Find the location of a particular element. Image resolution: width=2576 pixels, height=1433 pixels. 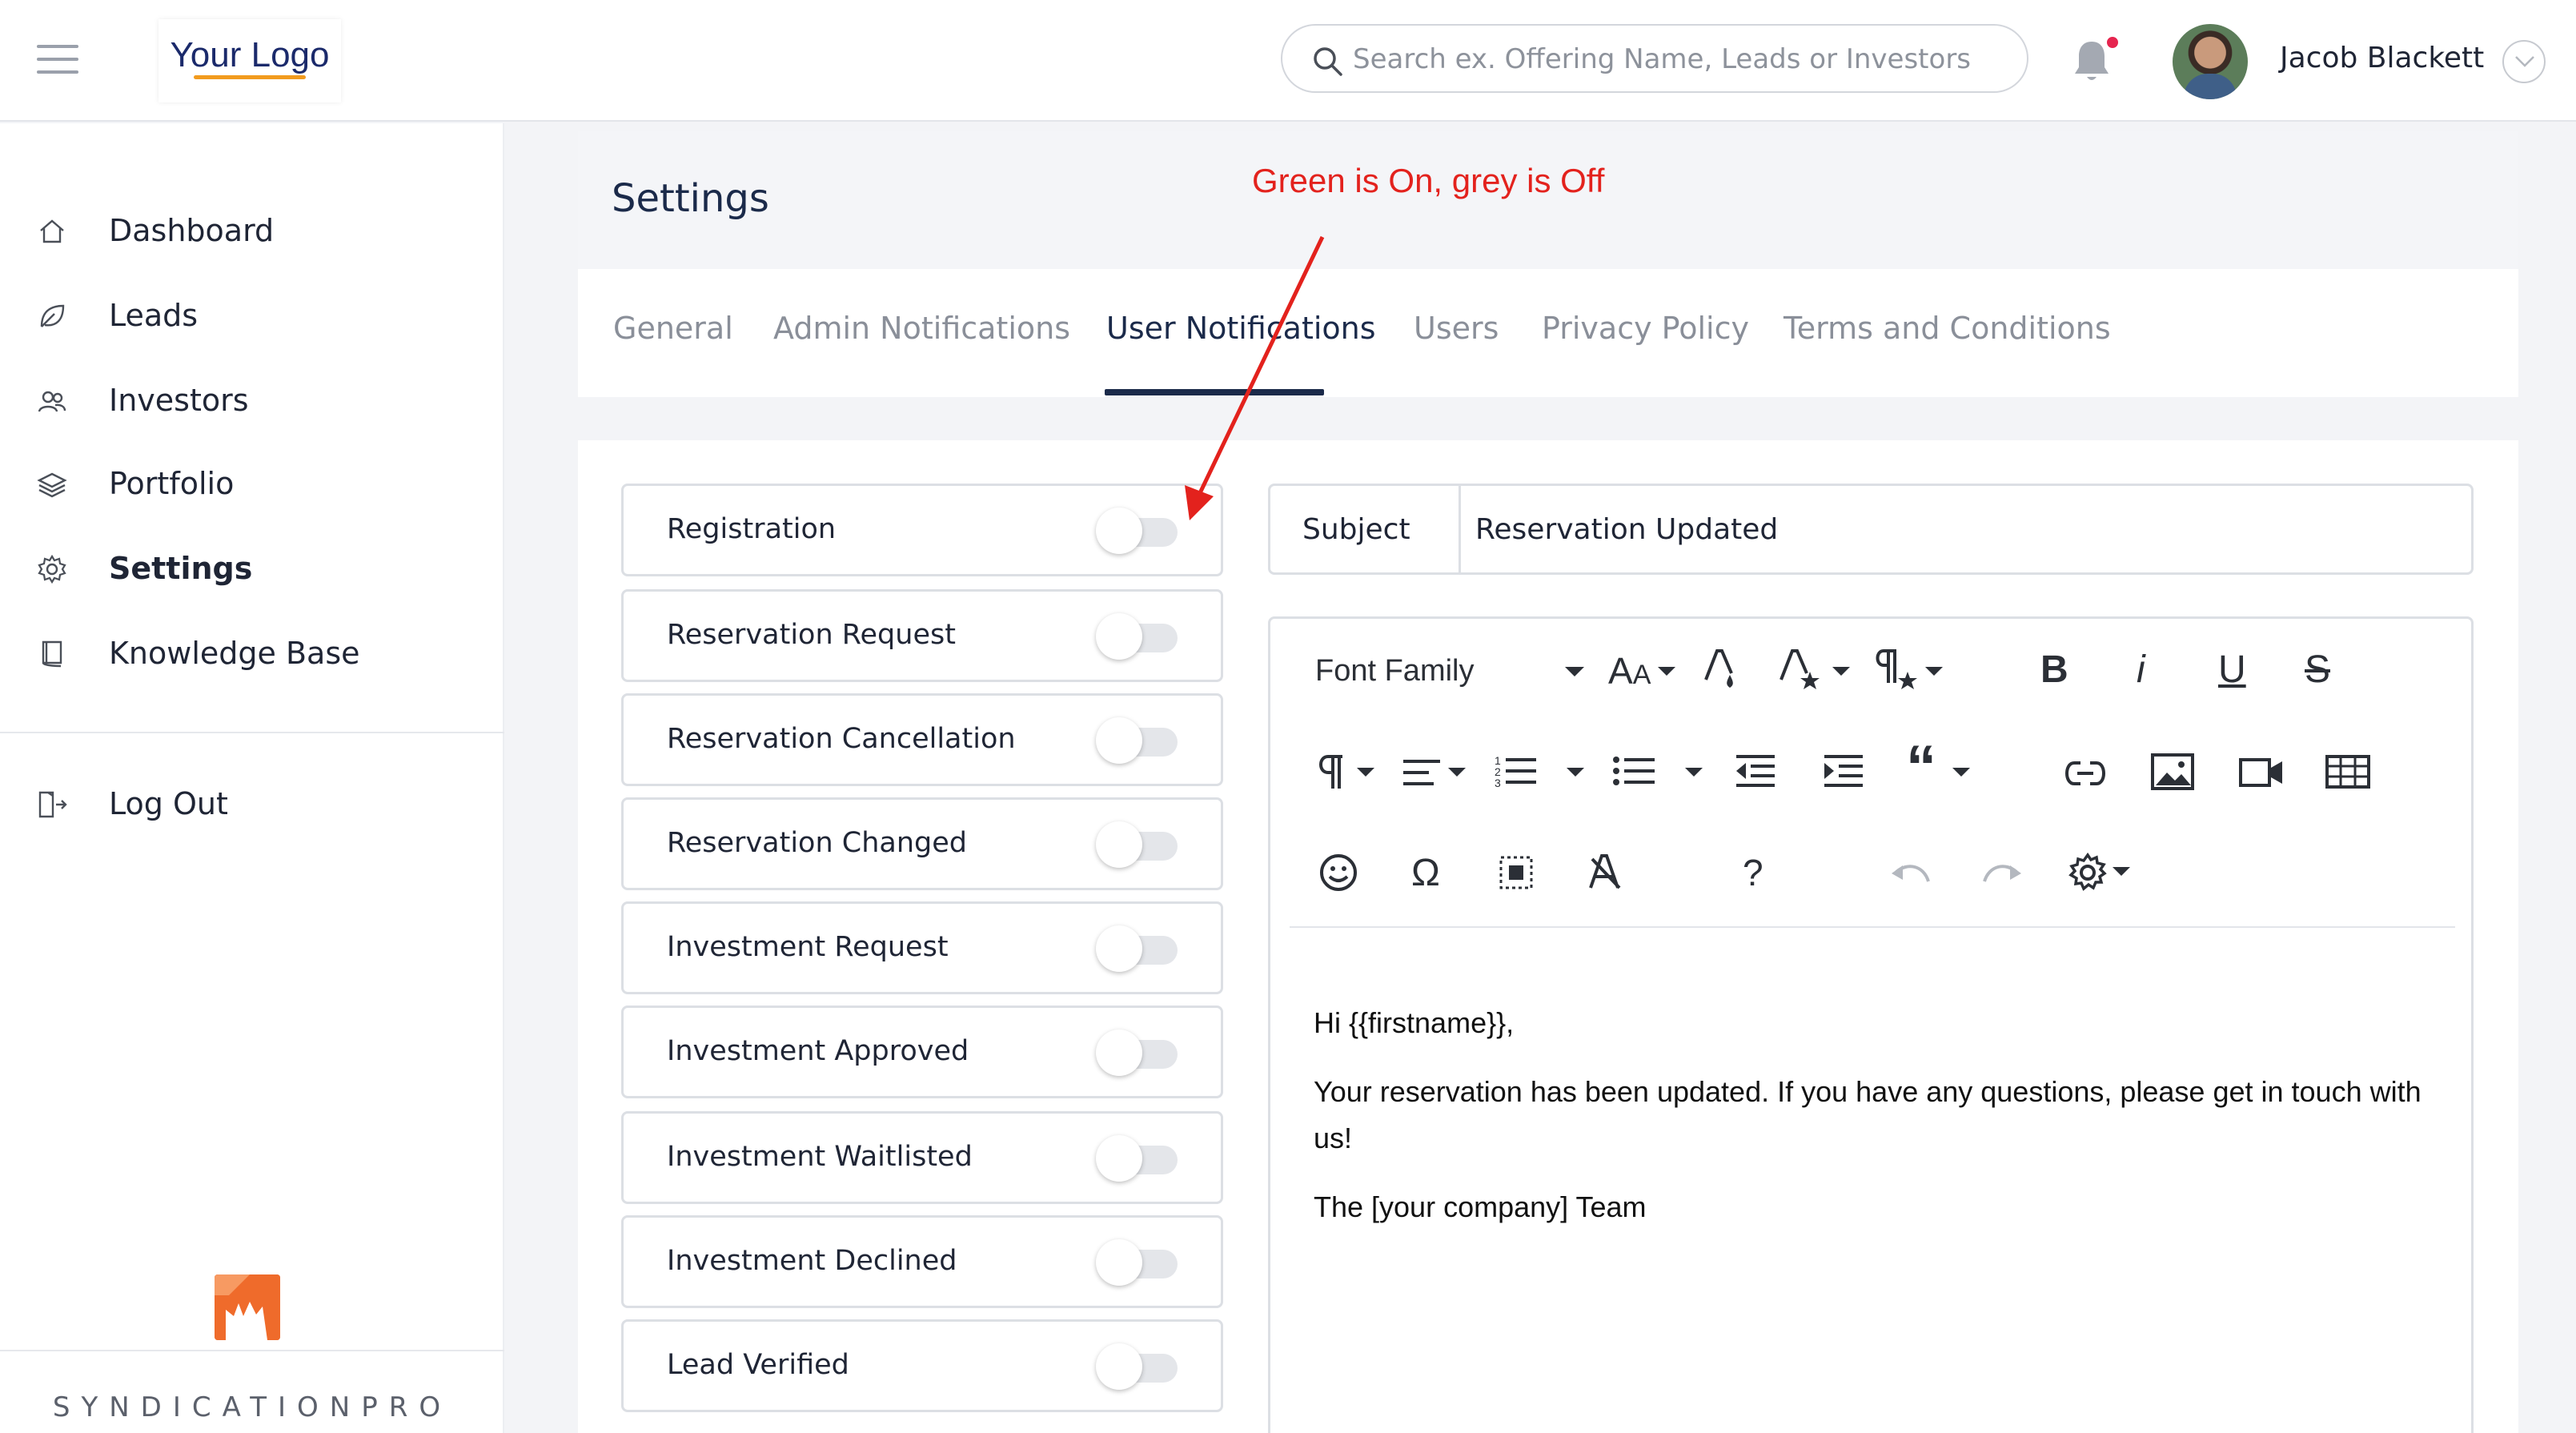

investment-request-toggle is located at coordinates (1138, 948).